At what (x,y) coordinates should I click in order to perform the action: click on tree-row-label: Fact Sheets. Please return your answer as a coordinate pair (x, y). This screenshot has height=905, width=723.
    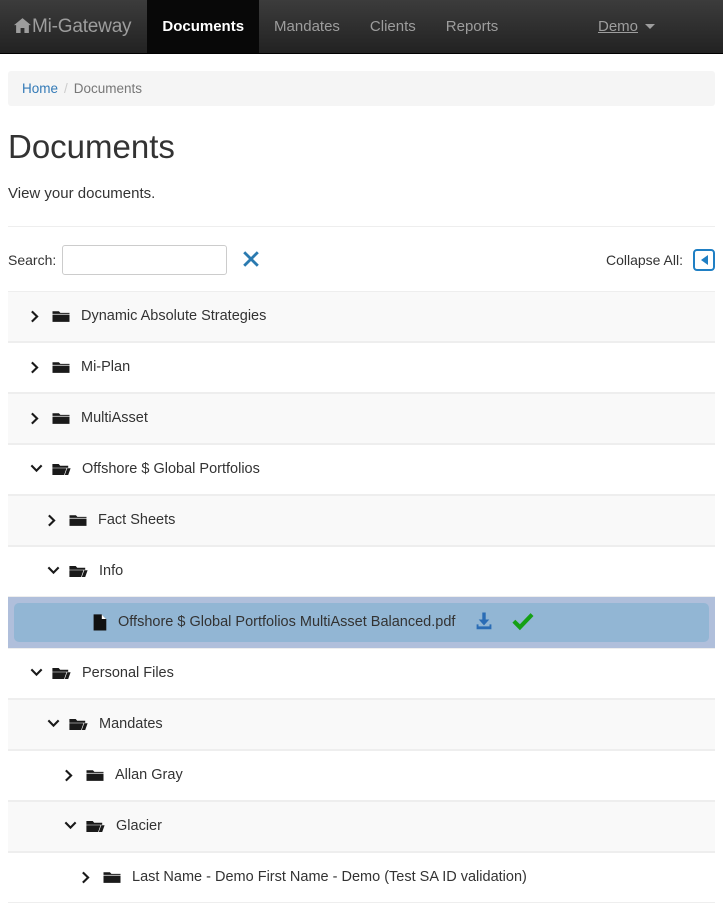
    Looking at the image, I should click on (137, 520).